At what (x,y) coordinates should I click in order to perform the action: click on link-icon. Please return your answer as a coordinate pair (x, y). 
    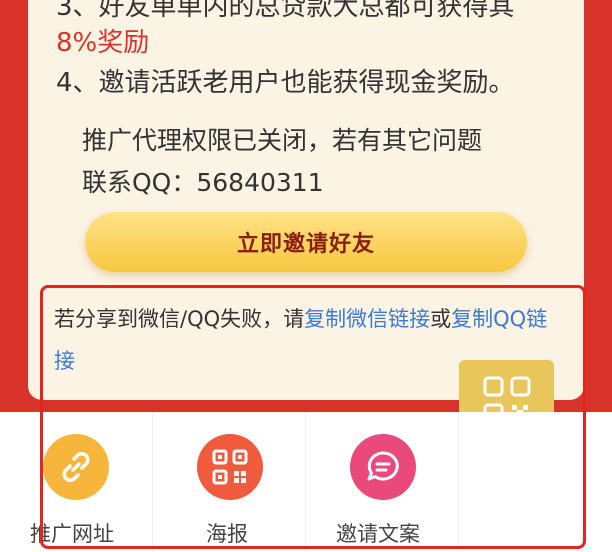
    Looking at the image, I should click on (76, 467).